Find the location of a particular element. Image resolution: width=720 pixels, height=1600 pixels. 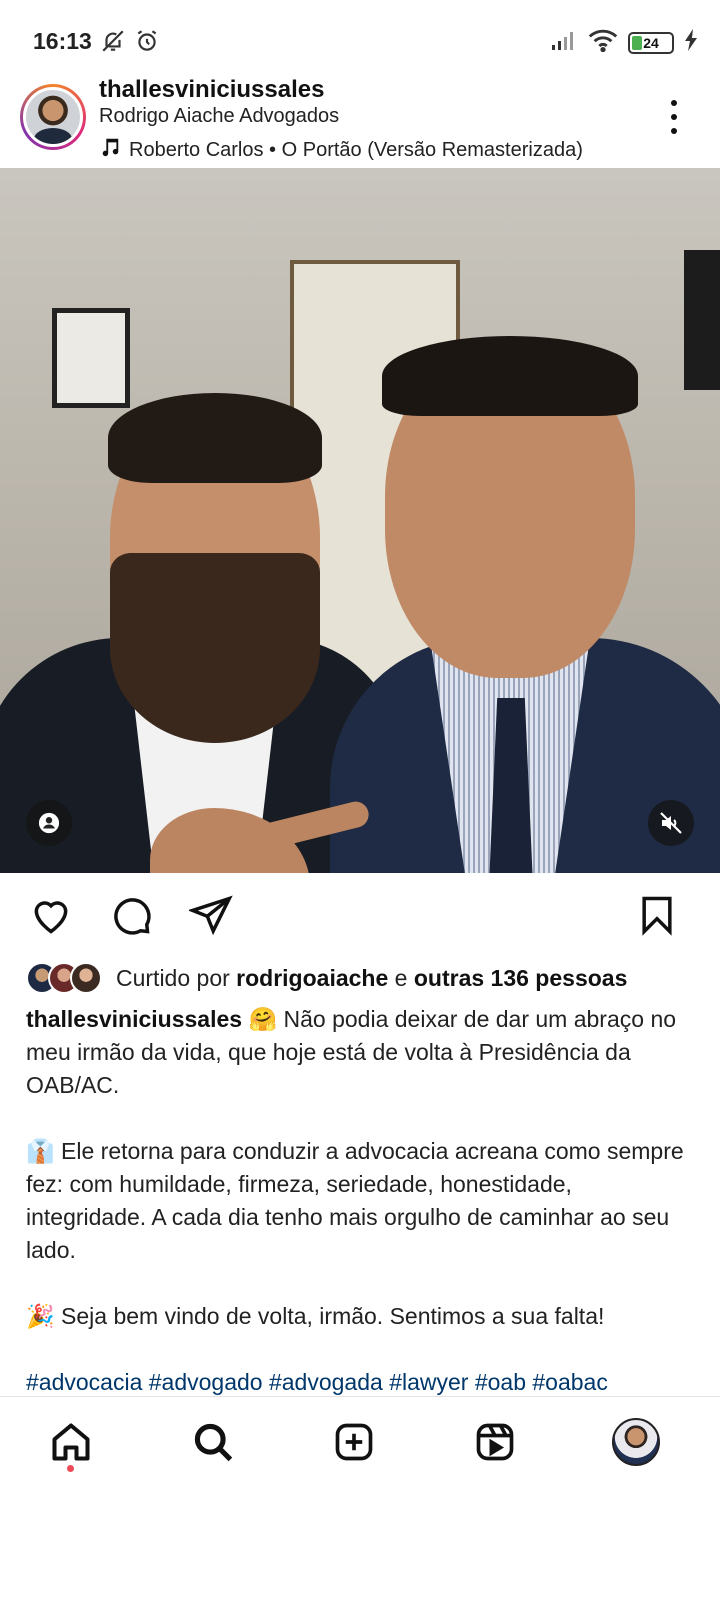

hugging-emoji: 🤗 is located at coordinates (263, 1019).